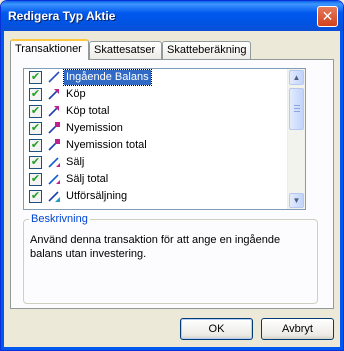  I want to click on list-scrollbar: ▲ ▼, so click(296, 139).